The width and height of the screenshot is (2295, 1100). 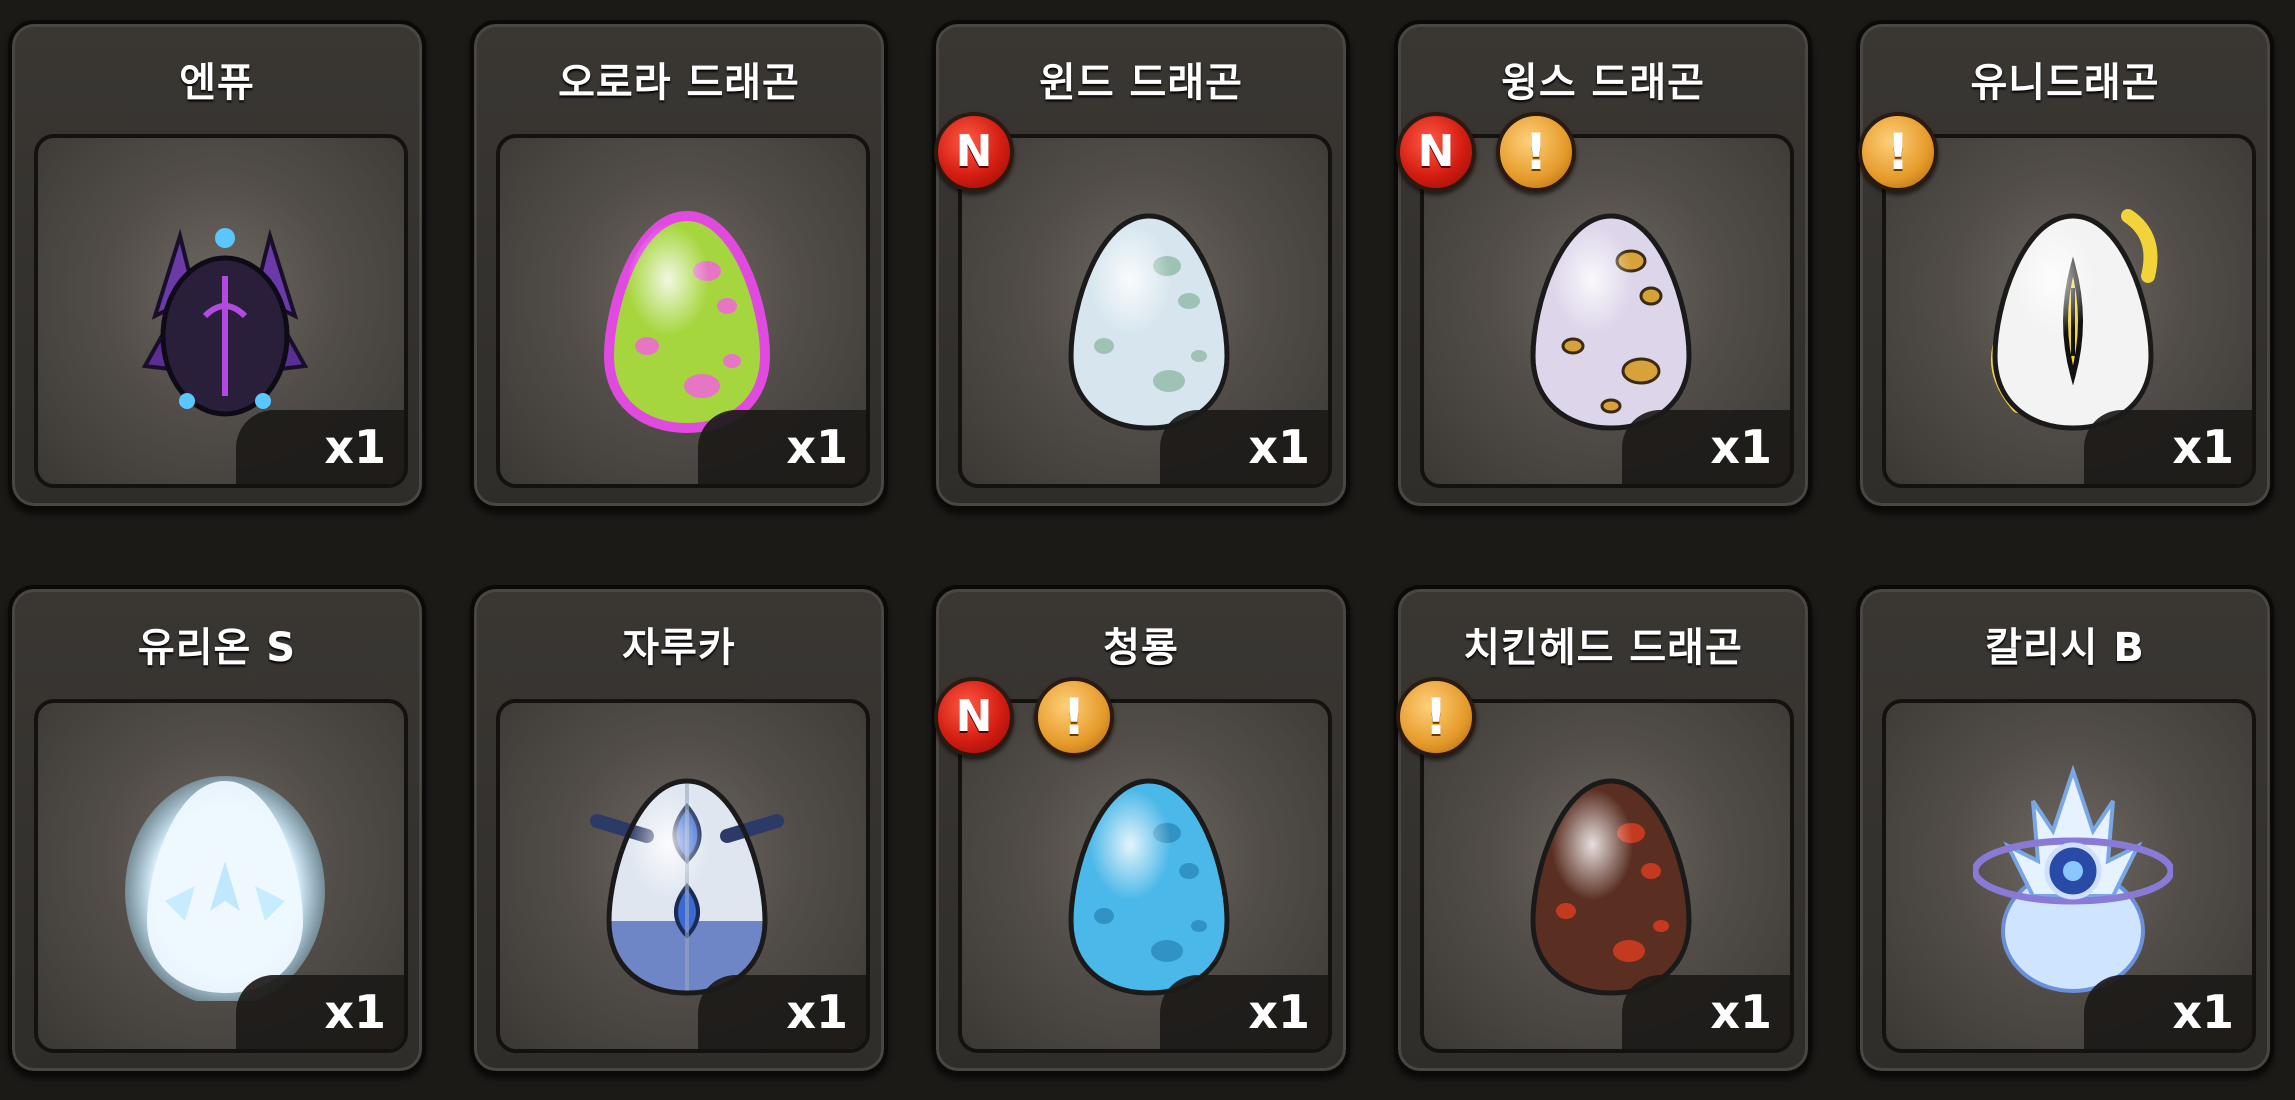 I want to click on egg-card: 윈드 드래곤 x1 N, so click(x=1141, y=265).